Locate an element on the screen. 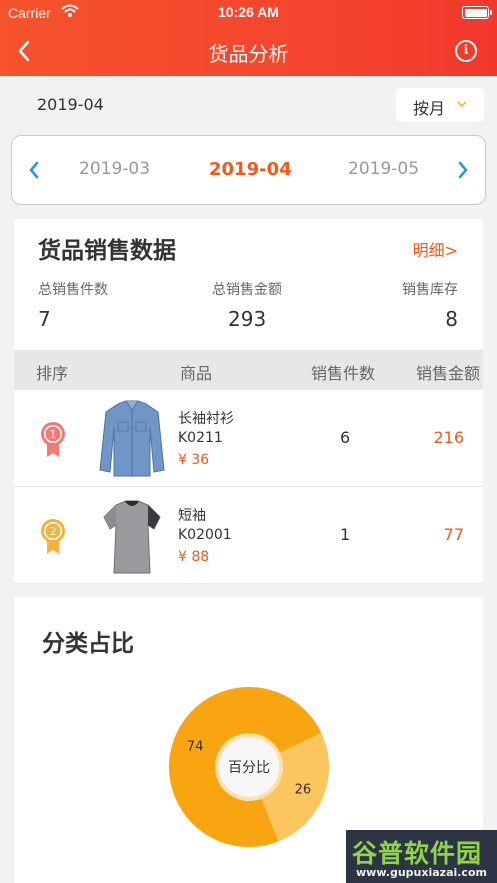 Image resolution: width=497 pixels, height=883 pixels. next-month: 2019-05 is located at coordinates (383, 169).